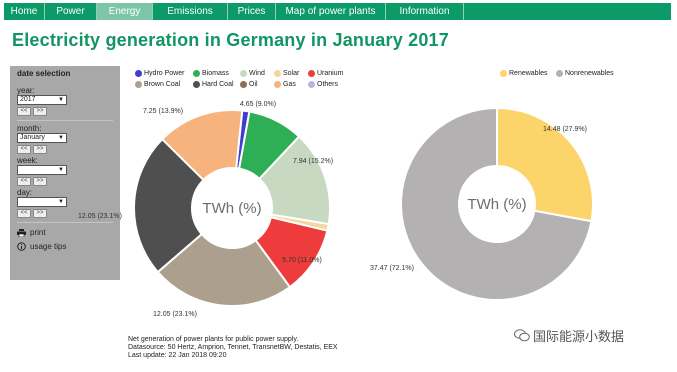 This screenshot has height=372, width=677. Describe the element at coordinates (44, 73) in the screenshot. I see `date-selection-heading: date selection` at that location.